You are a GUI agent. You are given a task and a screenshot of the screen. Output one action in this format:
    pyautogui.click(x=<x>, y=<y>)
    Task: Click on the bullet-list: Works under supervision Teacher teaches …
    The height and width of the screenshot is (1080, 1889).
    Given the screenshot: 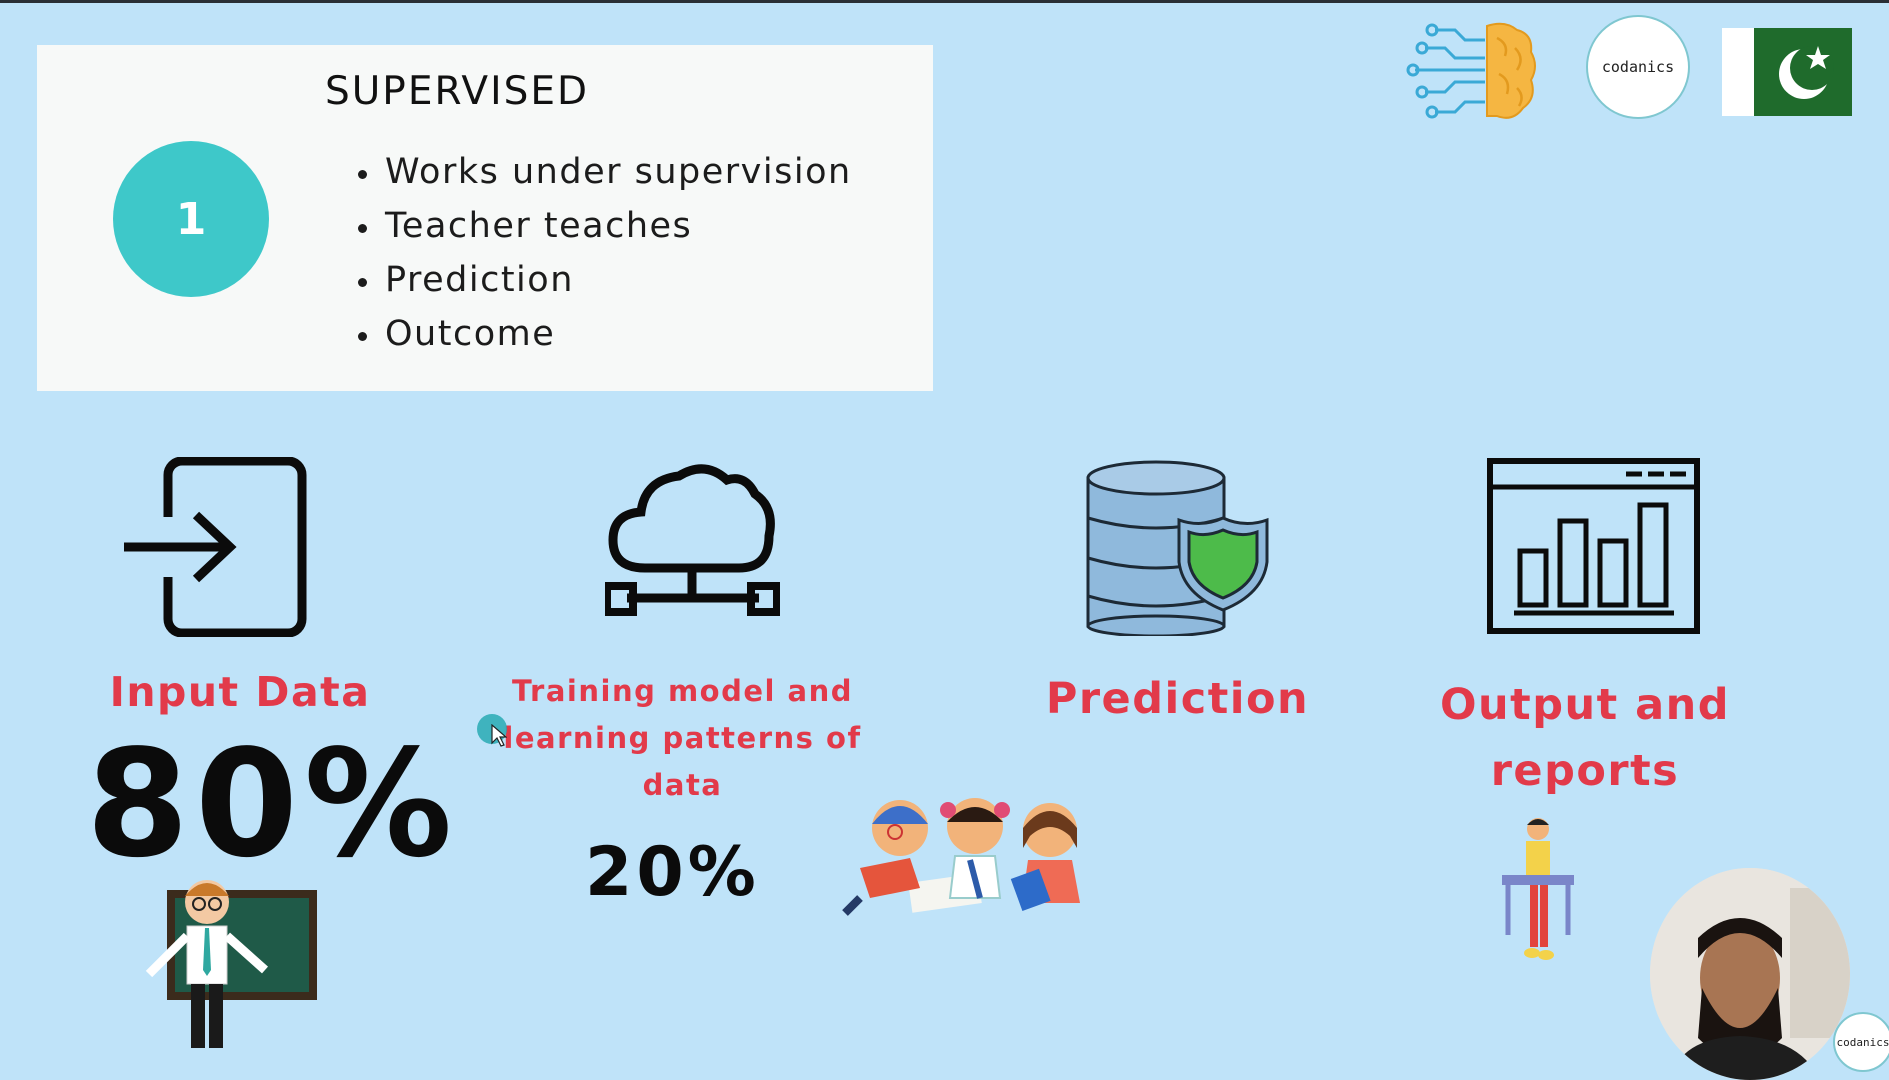 What is the action you would take?
    pyautogui.click(x=603, y=253)
    